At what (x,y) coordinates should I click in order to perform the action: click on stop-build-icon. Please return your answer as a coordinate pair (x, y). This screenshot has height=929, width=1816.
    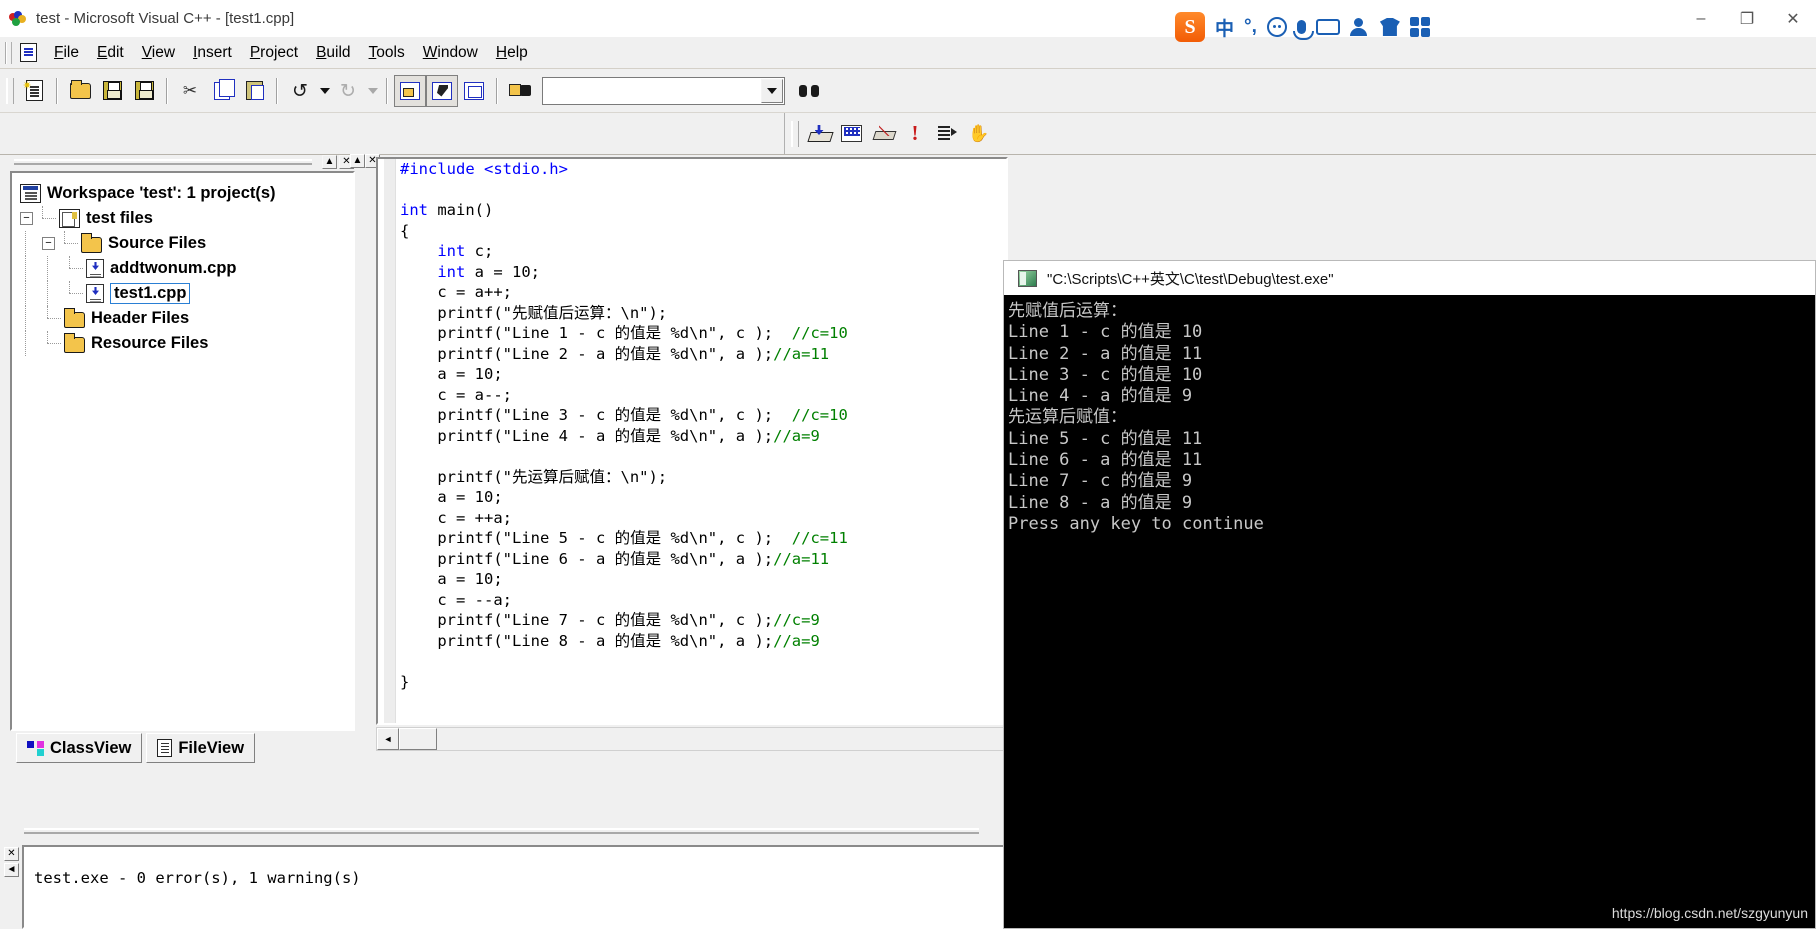
    Looking at the image, I should click on (883, 134).